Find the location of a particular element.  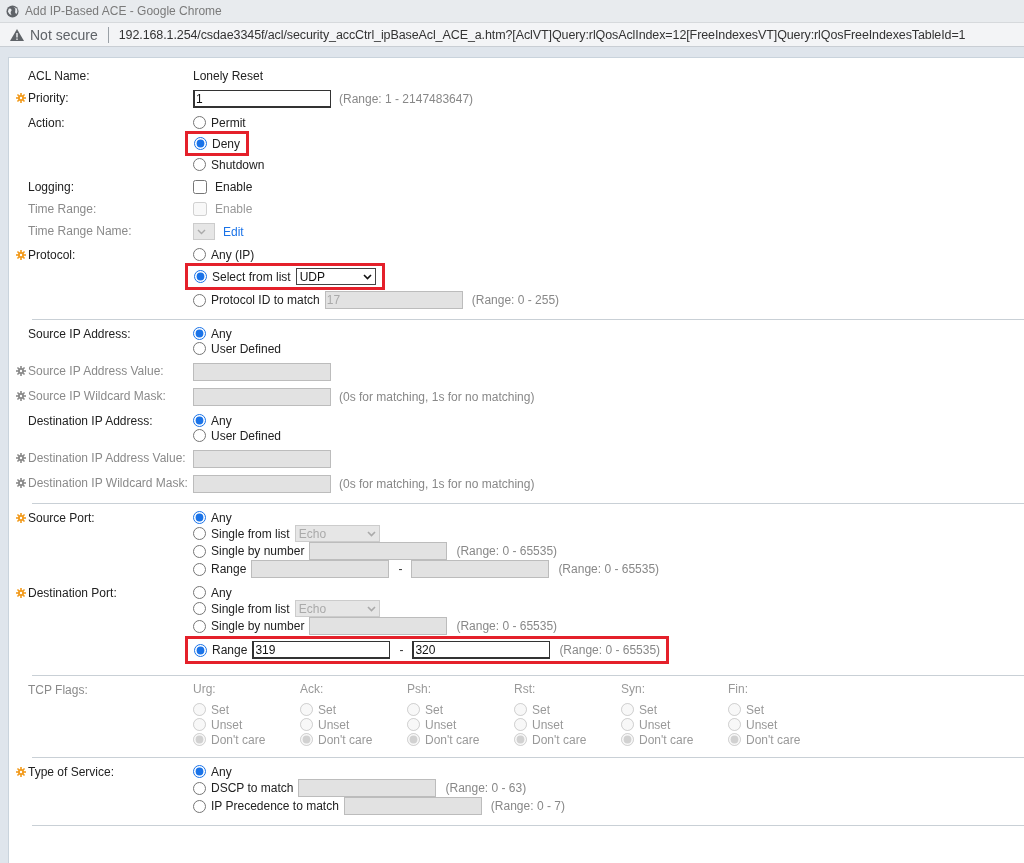

security-label: Not secure is located at coordinates (64, 34).